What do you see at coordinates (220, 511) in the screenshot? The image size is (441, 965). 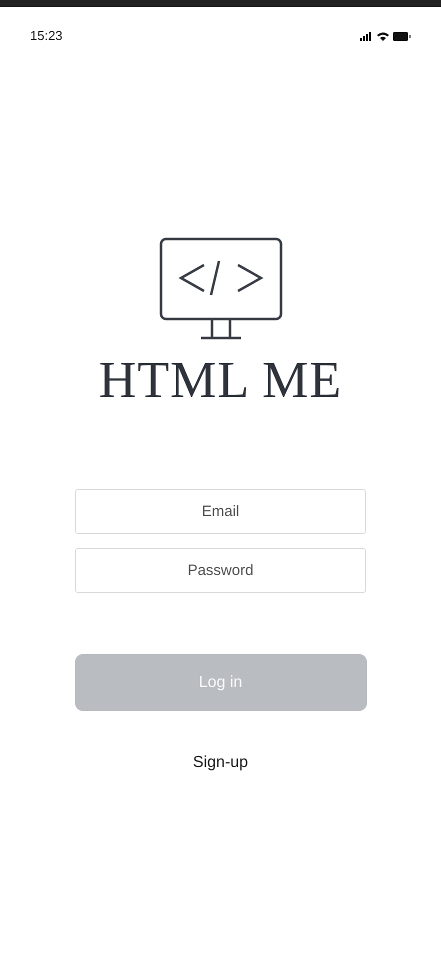 I see `input-field: Email` at bounding box center [220, 511].